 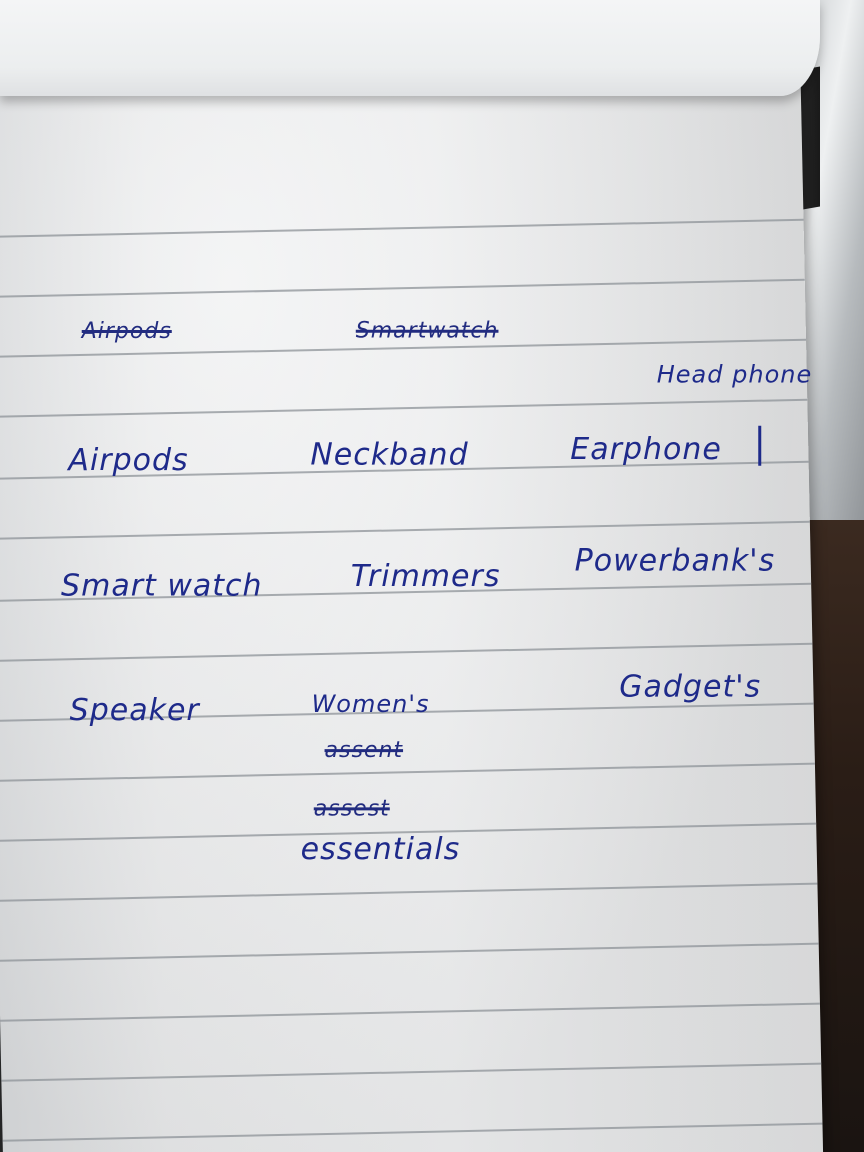 What do you see at coordinates (380, 849) in the screenshot?
I see `item-text: essentials` at bounding box center [380, 849].